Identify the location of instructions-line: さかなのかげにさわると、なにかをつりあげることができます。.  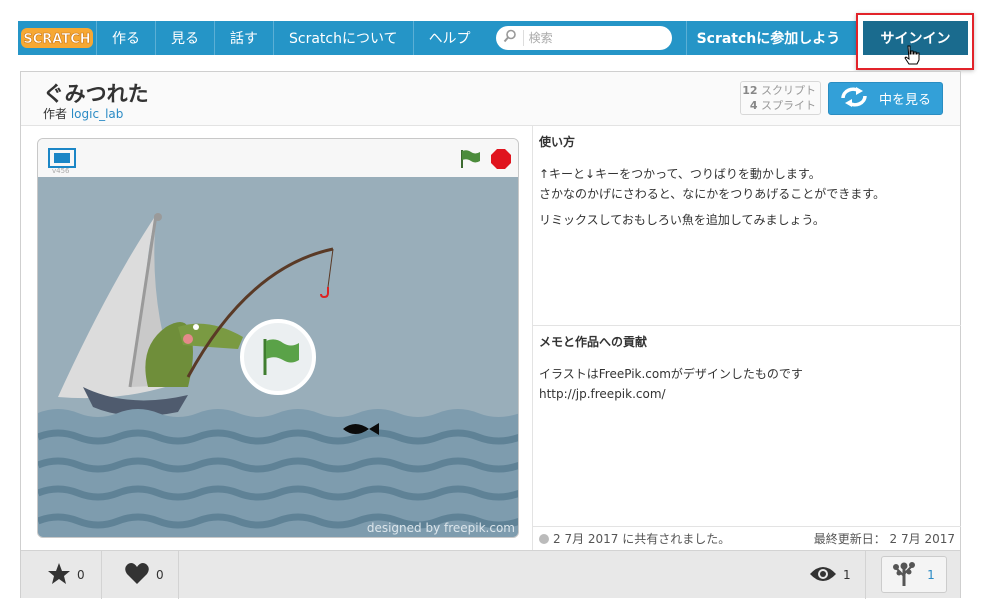
(712, 194).